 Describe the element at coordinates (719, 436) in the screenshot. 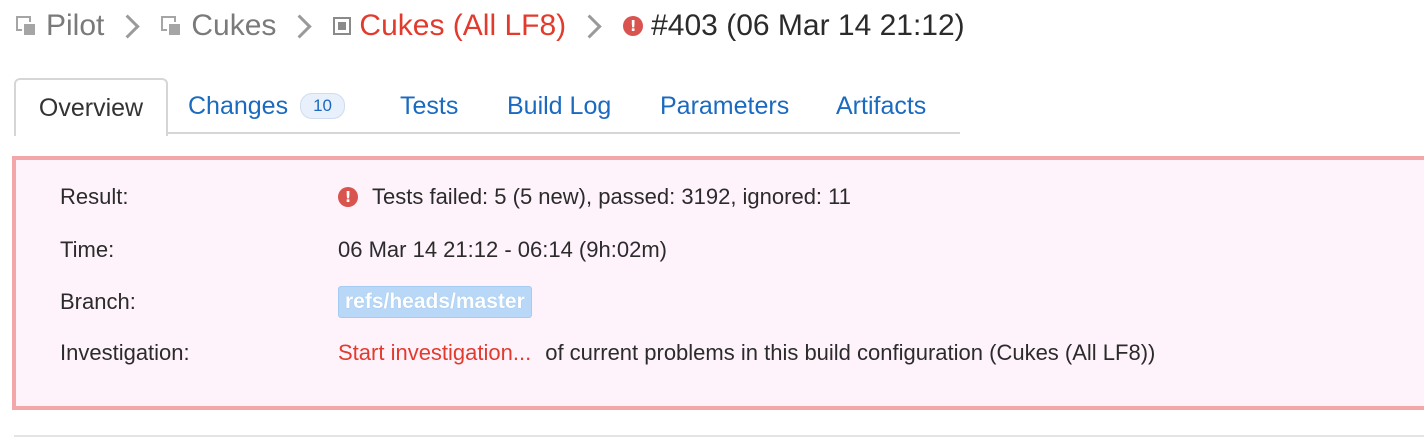

I see `divider` at that location.